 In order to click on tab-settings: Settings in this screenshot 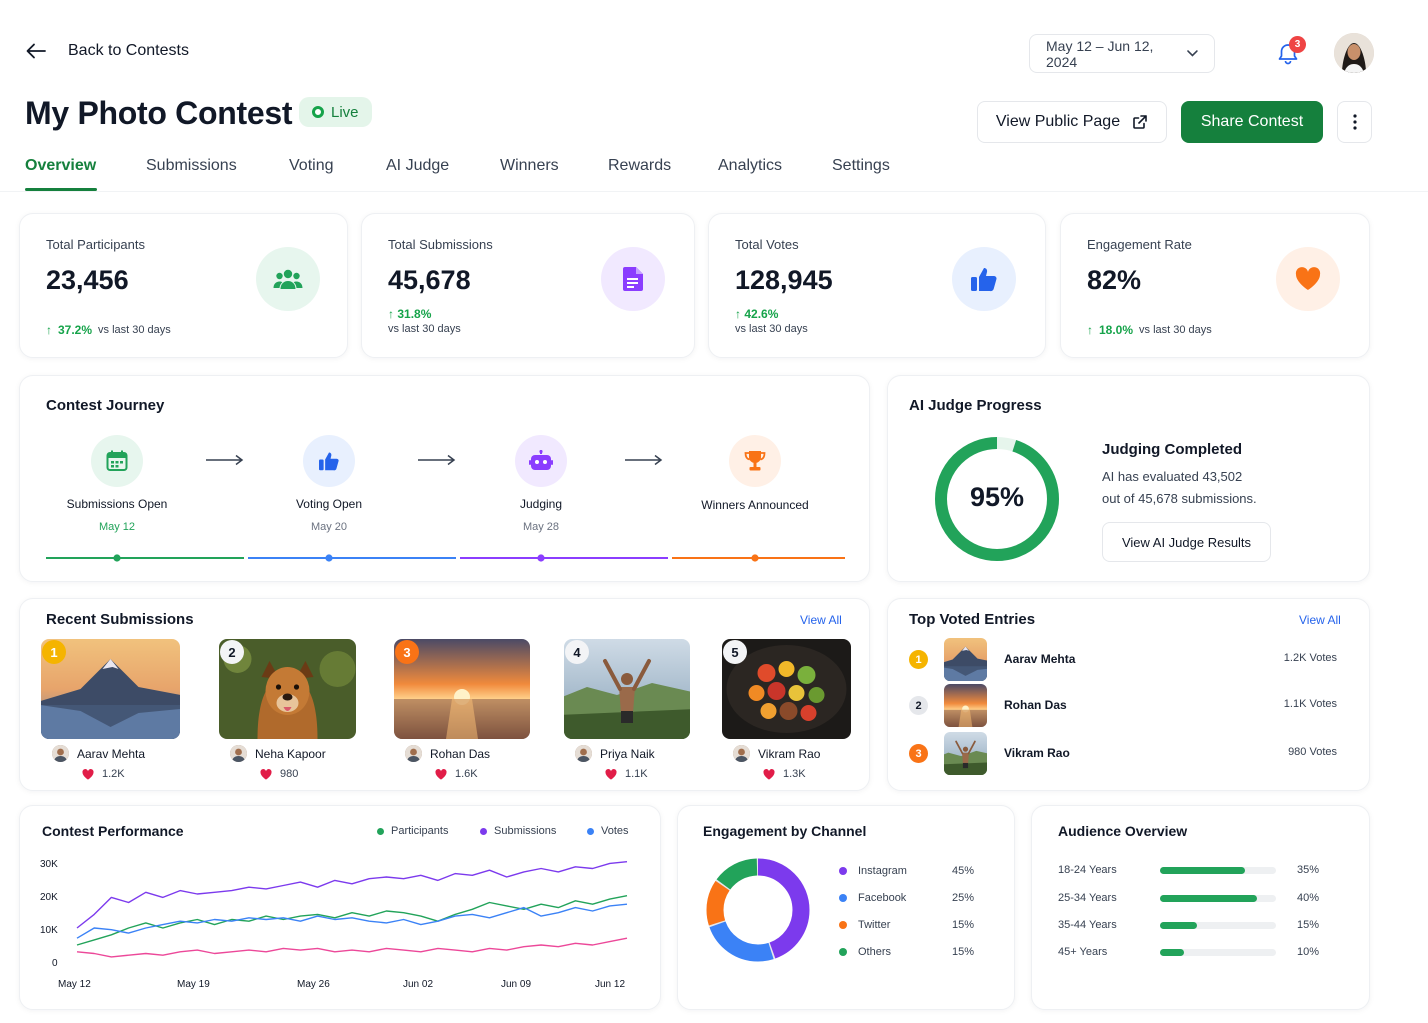, I will do `click(861, 166)`.